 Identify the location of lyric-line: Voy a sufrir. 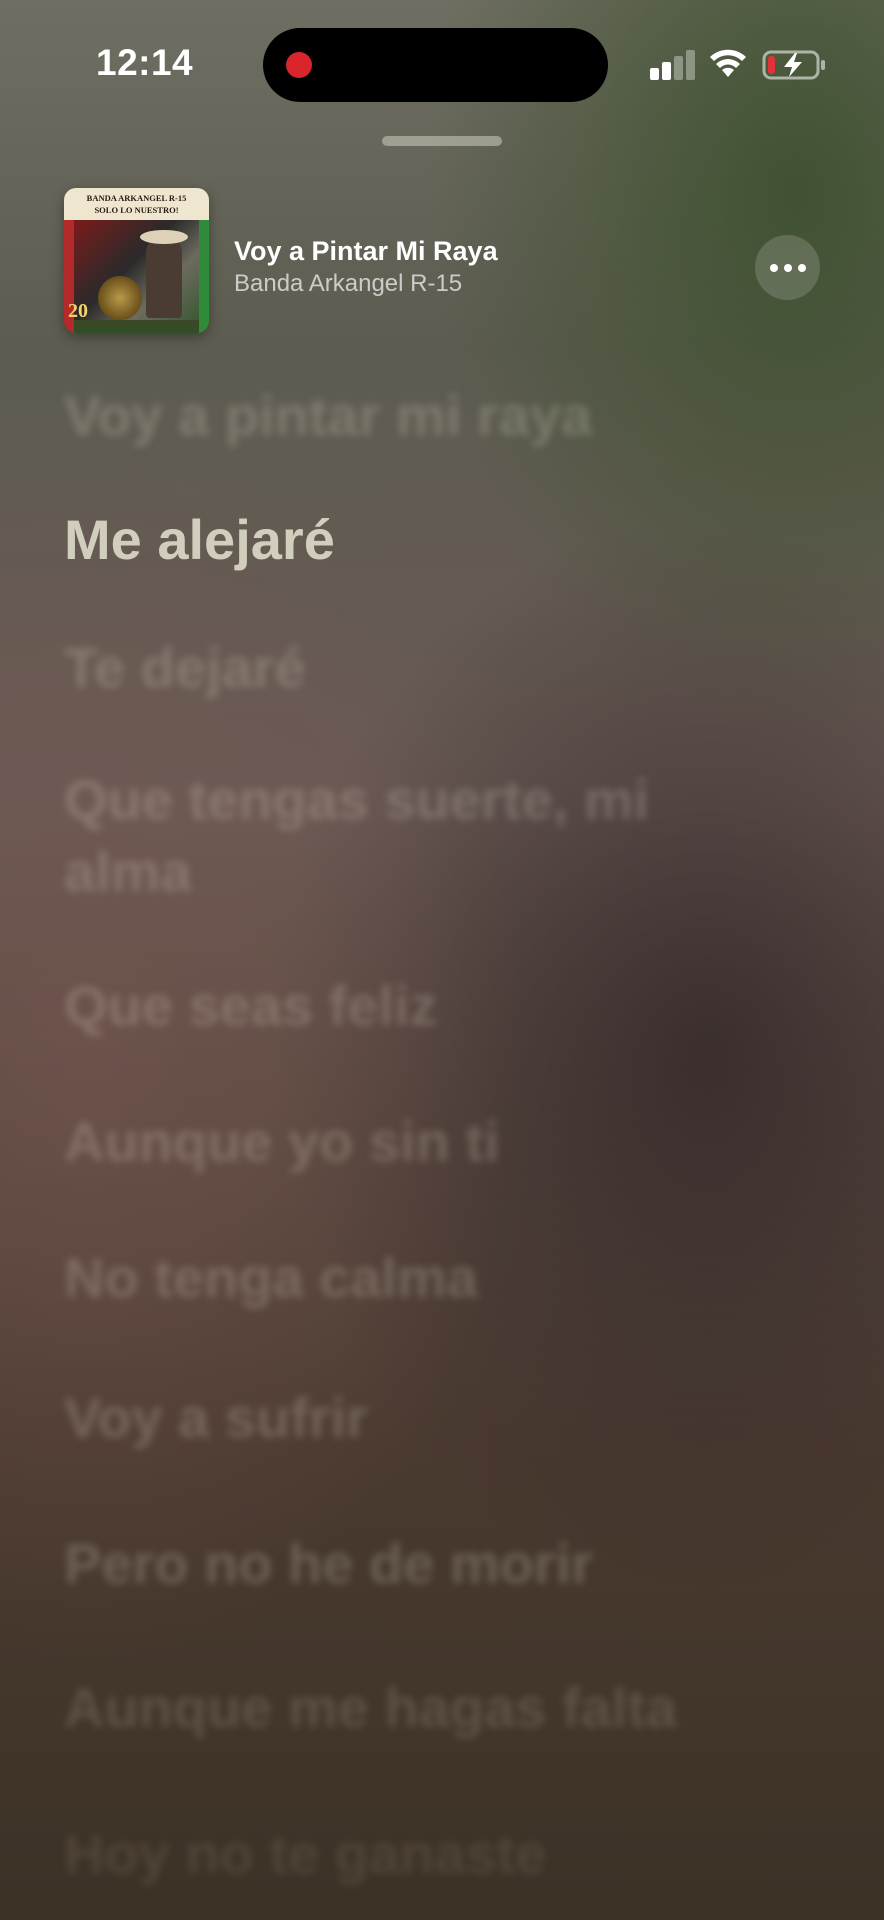
(424, 1418).